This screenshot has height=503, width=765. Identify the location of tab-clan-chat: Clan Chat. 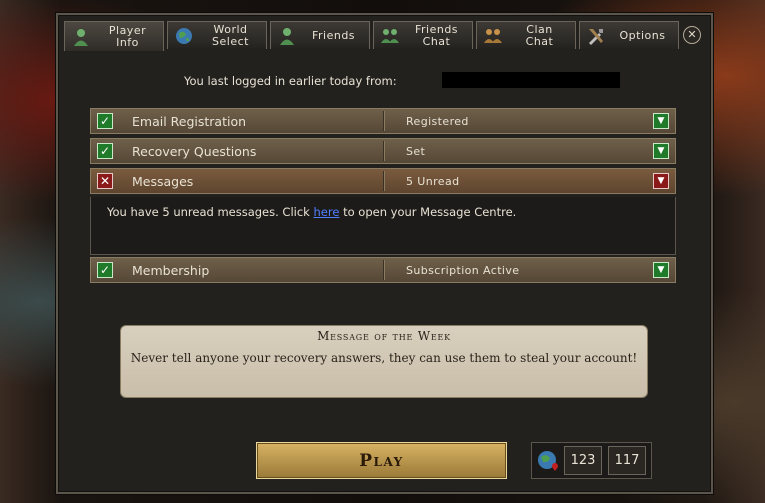
(526, 35).